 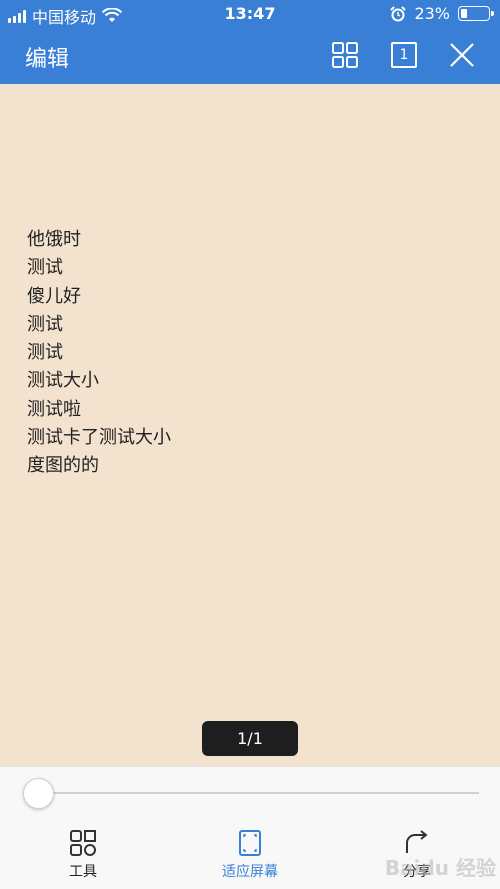 I want to click on page-indicator: 1/1, so click(x=250, y=738).